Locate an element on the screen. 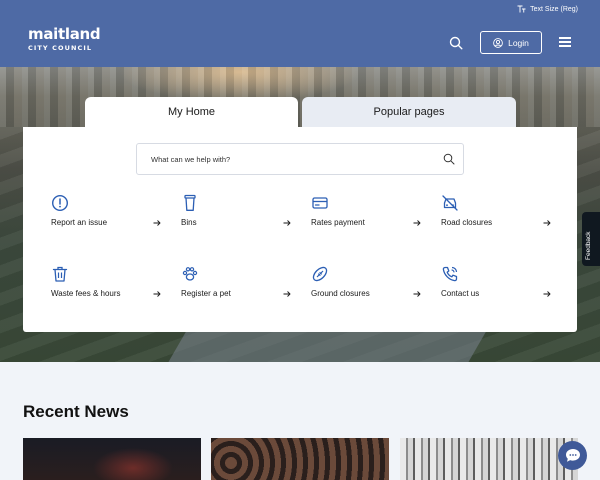  user-icon is located at coordinates (498, 42).